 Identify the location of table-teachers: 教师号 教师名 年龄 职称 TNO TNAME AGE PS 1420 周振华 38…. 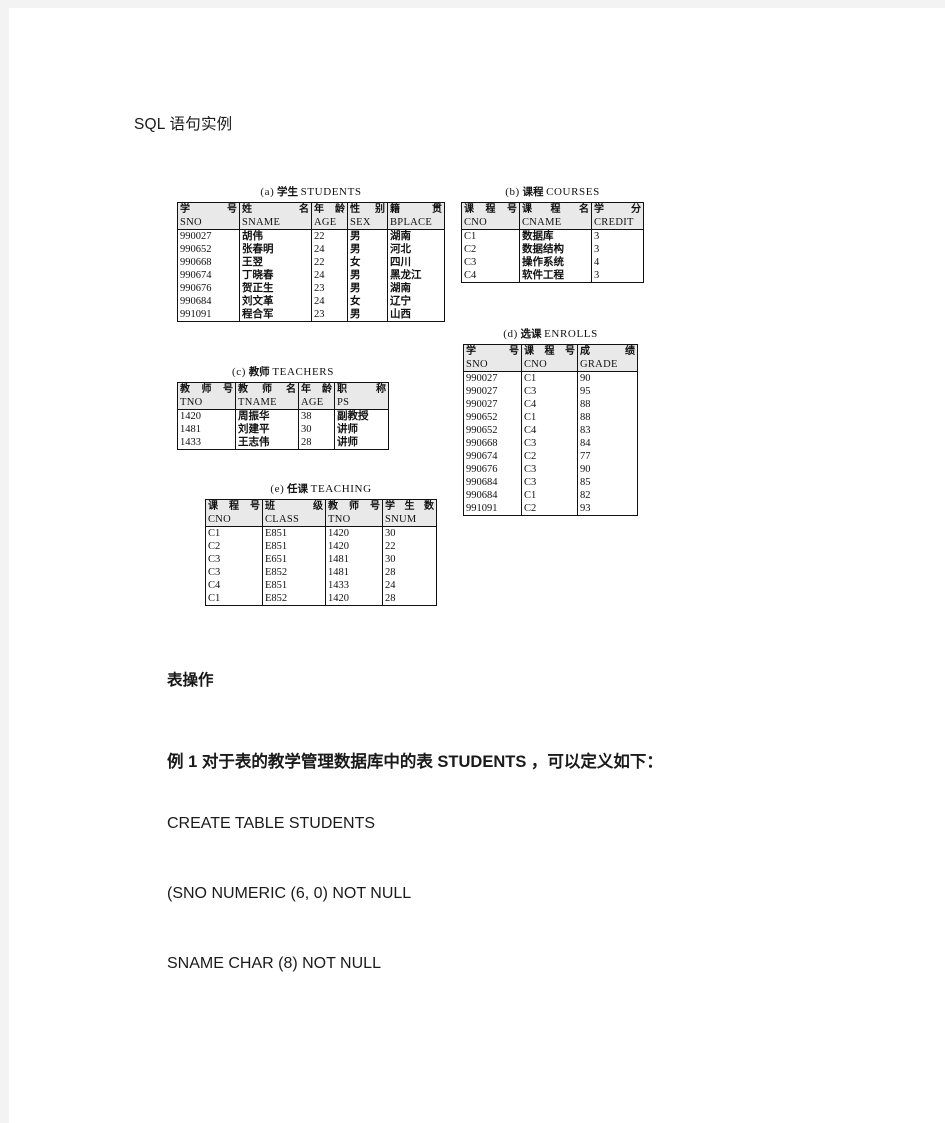
(283, 416).